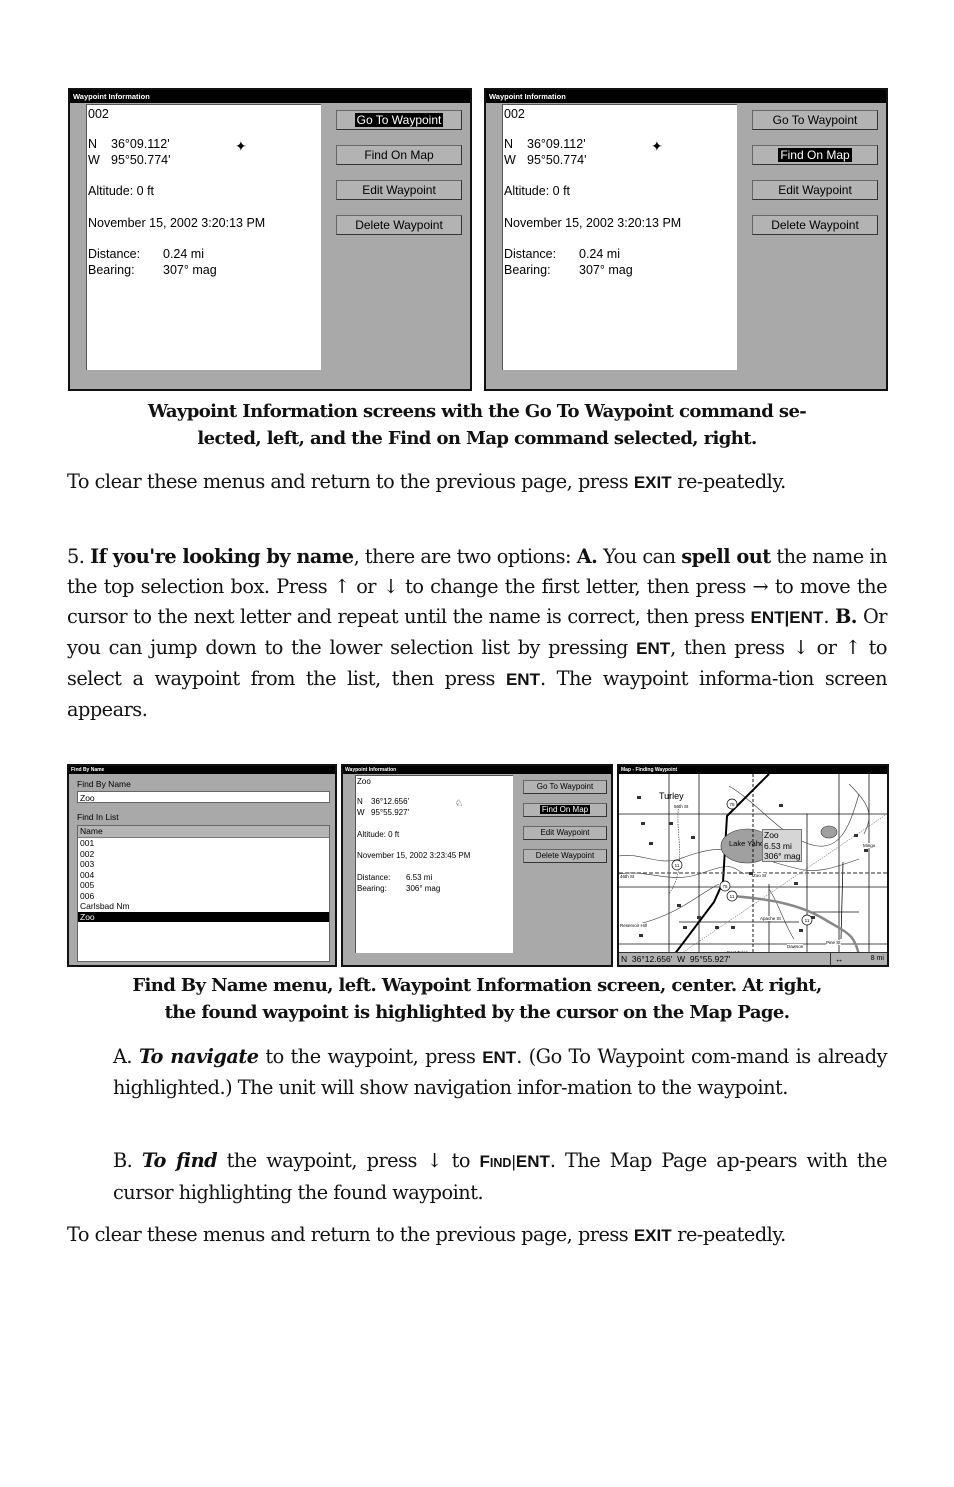 Image resolution: width=954 pixels, height=1487 pixels. I want to click on screen-title: Map - Finding Waypoint, so click(753, 770).